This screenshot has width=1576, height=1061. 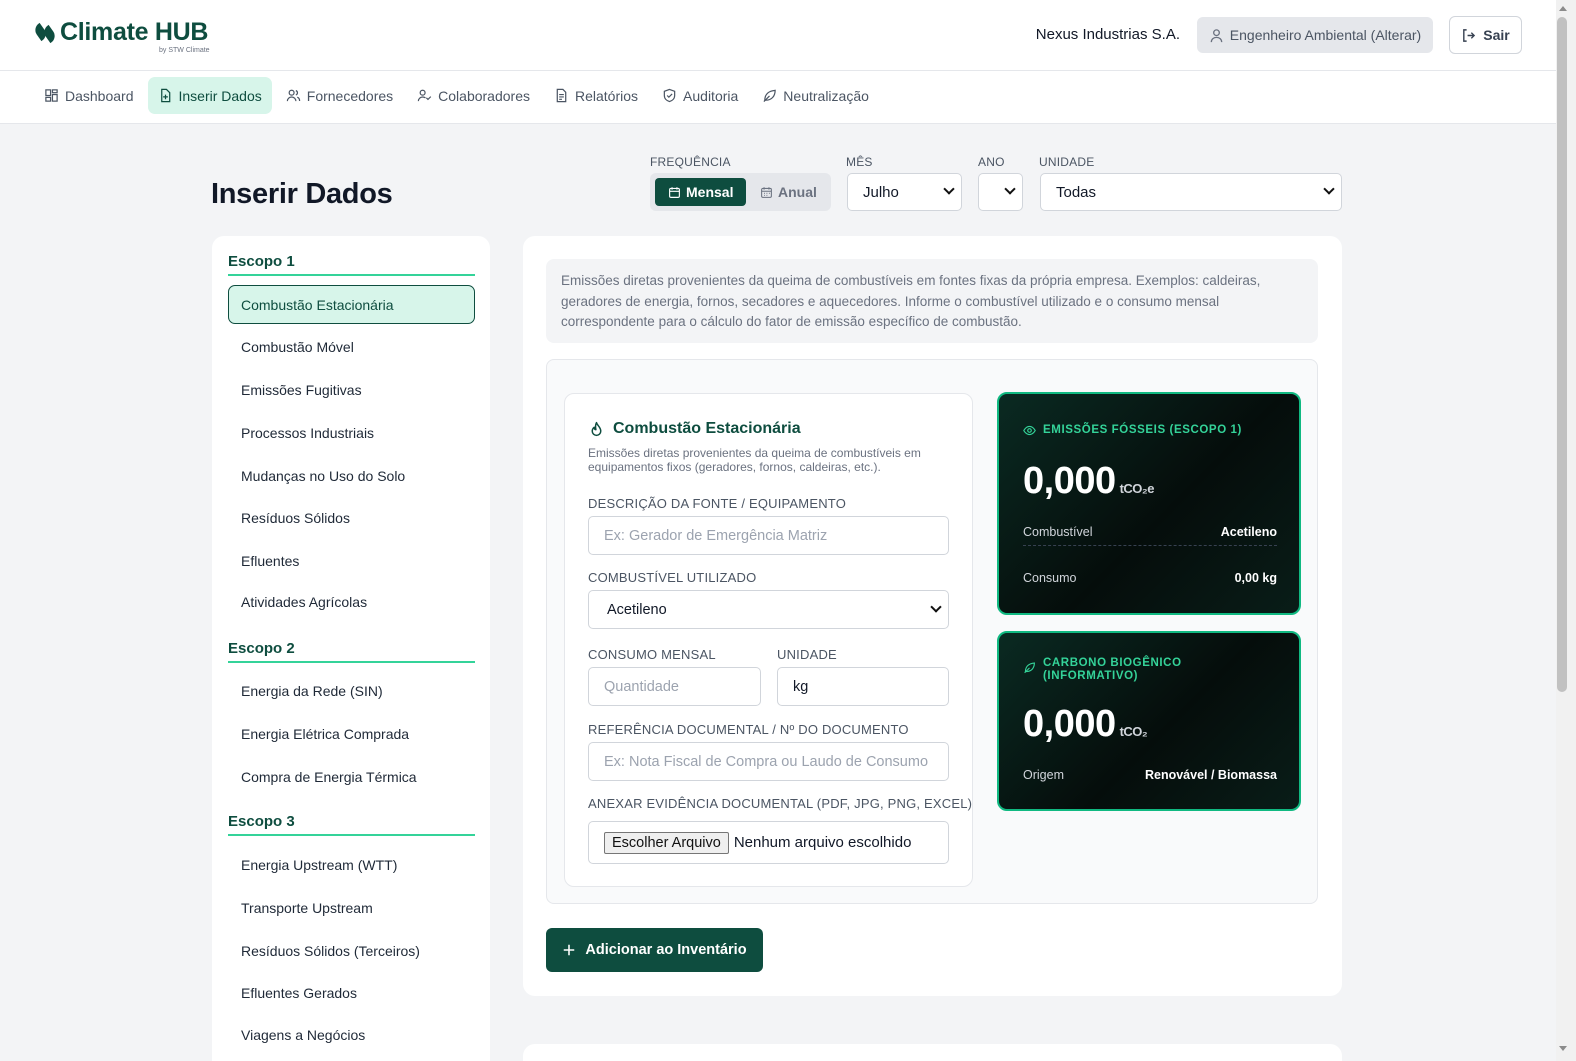 I want to click on sidebar-item-energia-rede: Energia da Rede (SIN), so click(x=351, y=690).